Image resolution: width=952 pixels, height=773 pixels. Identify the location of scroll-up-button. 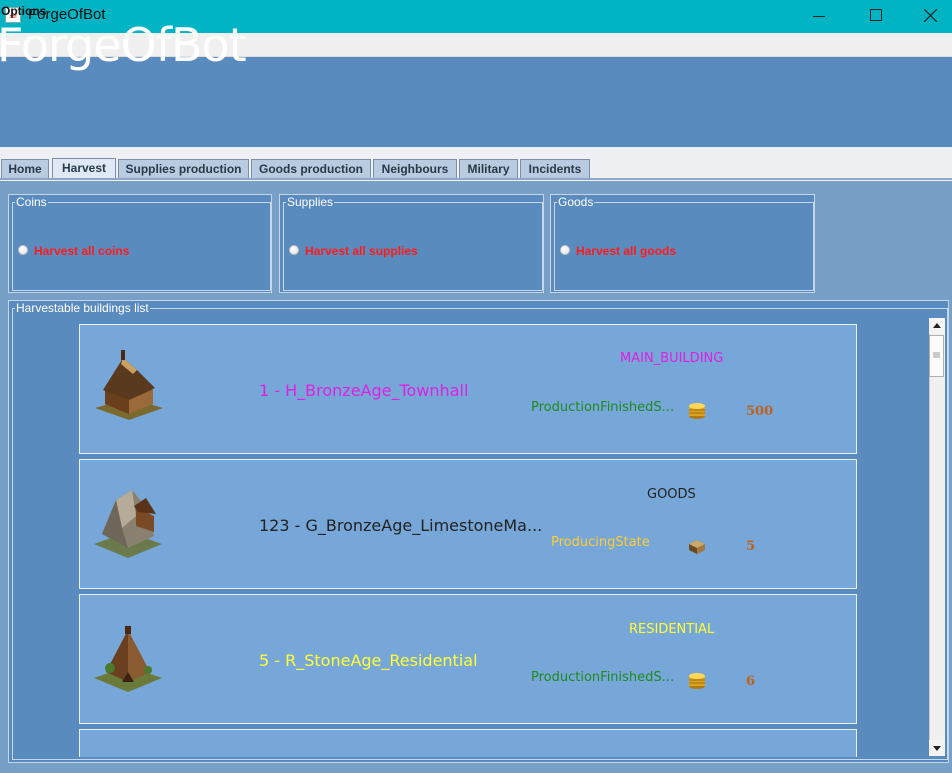
(937, 326).